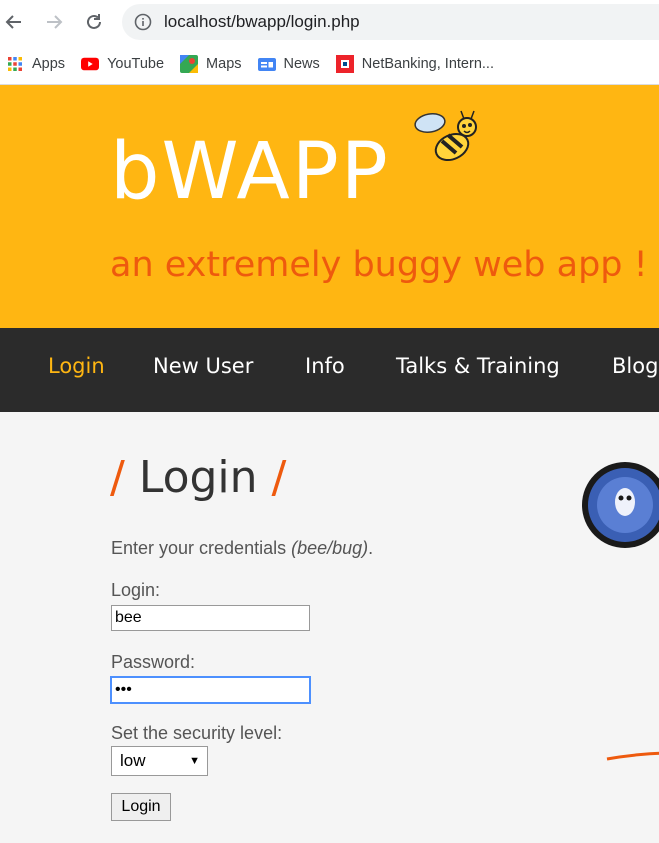  I want to click on reload-icon, so click(94, 21).